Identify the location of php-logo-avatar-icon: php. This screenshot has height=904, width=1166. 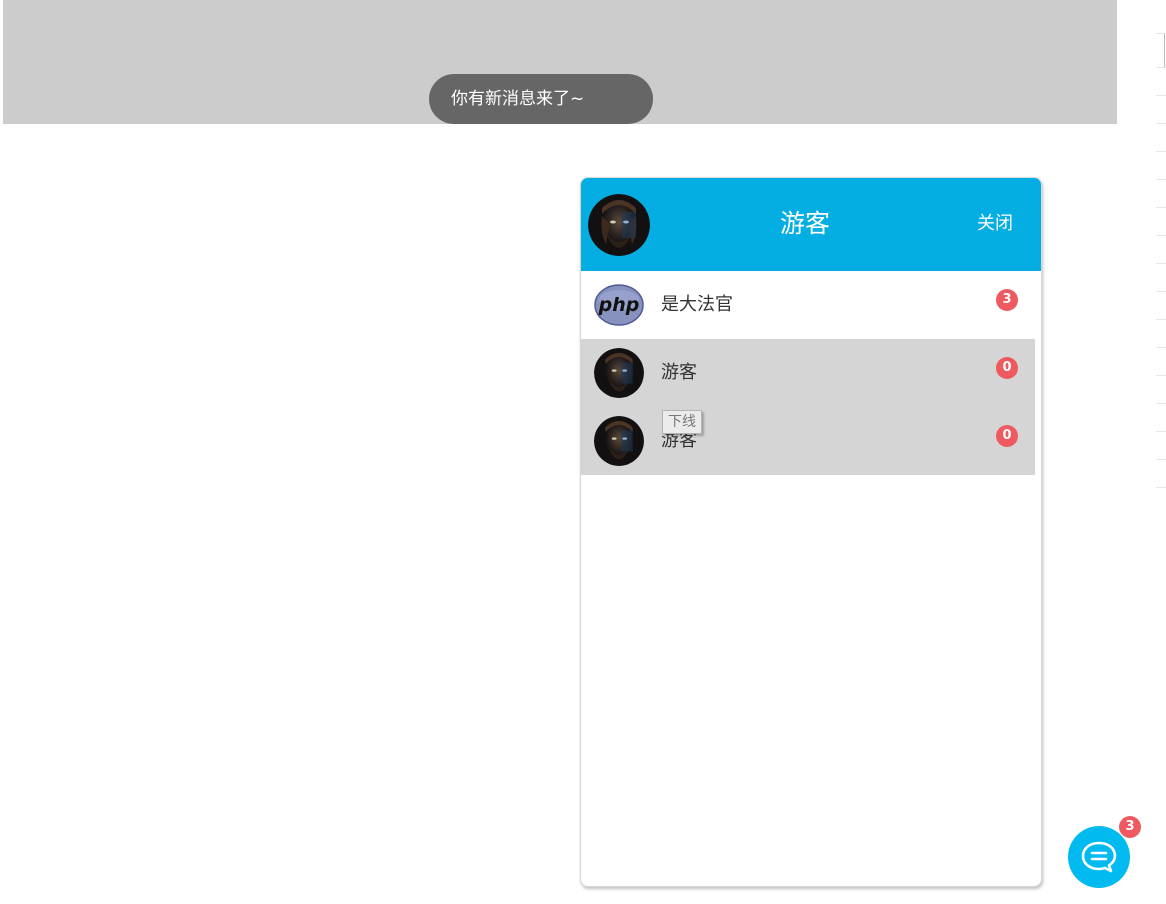
(619, 305).